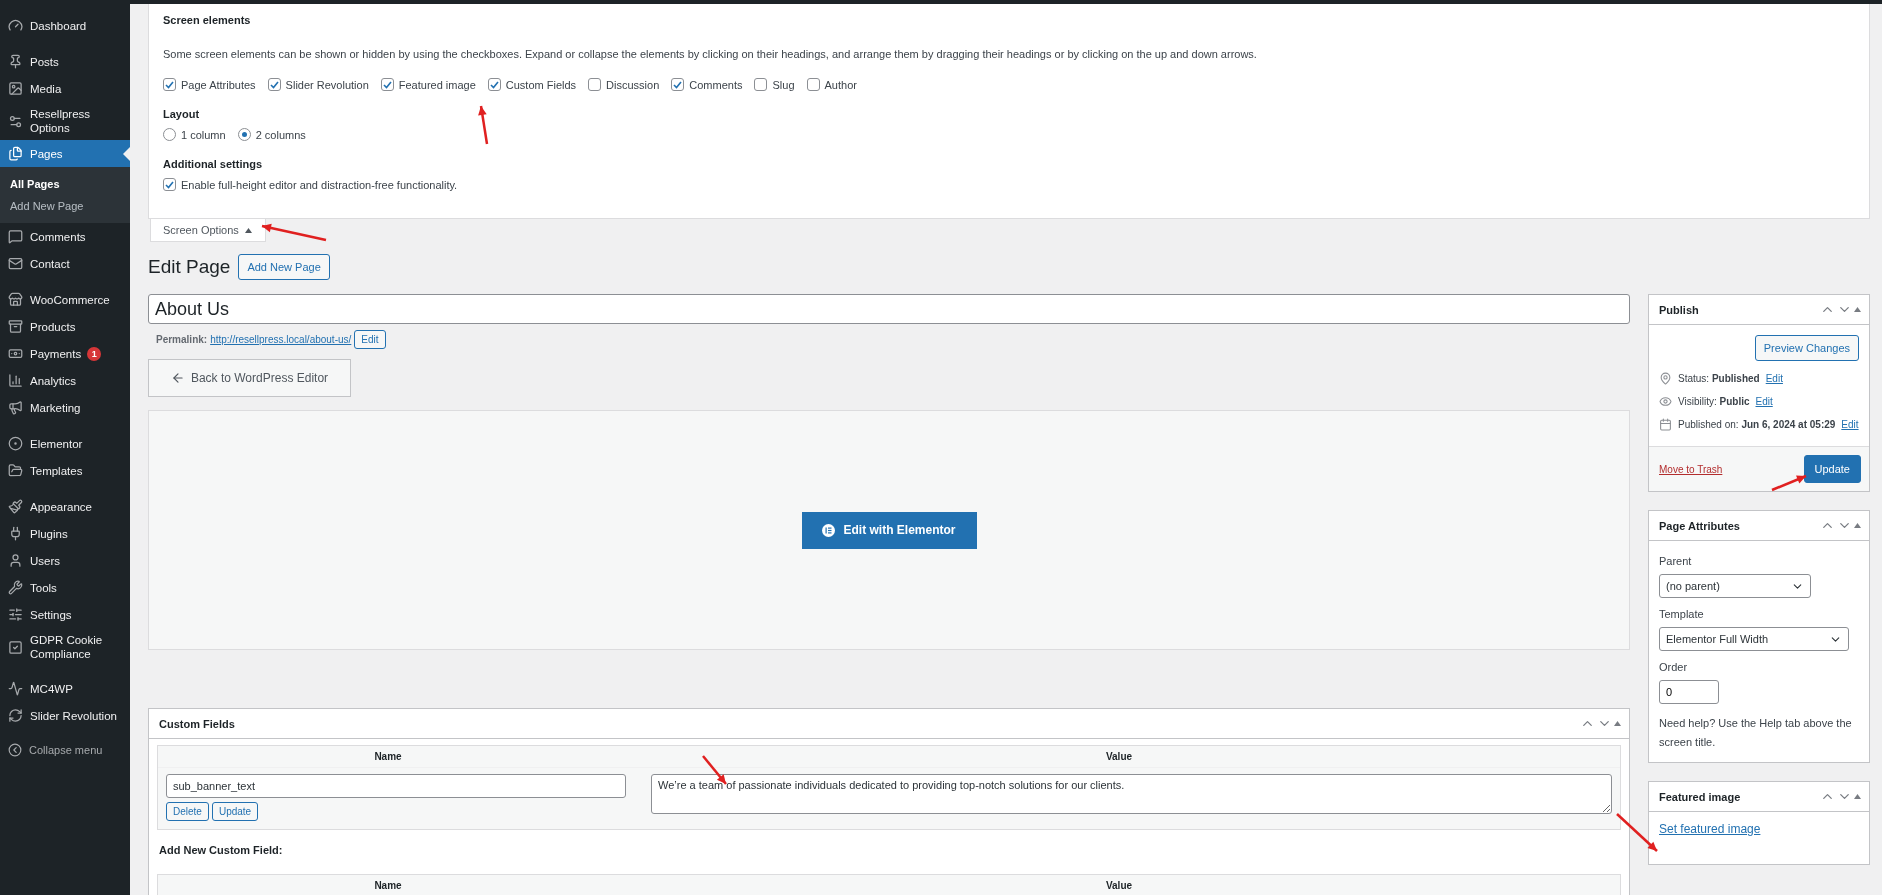  What do you see at coordinates (1710, 829) in the screenshot?
I see `set-featured-image-link: Set featured image` at bounding box center [1710, 829].